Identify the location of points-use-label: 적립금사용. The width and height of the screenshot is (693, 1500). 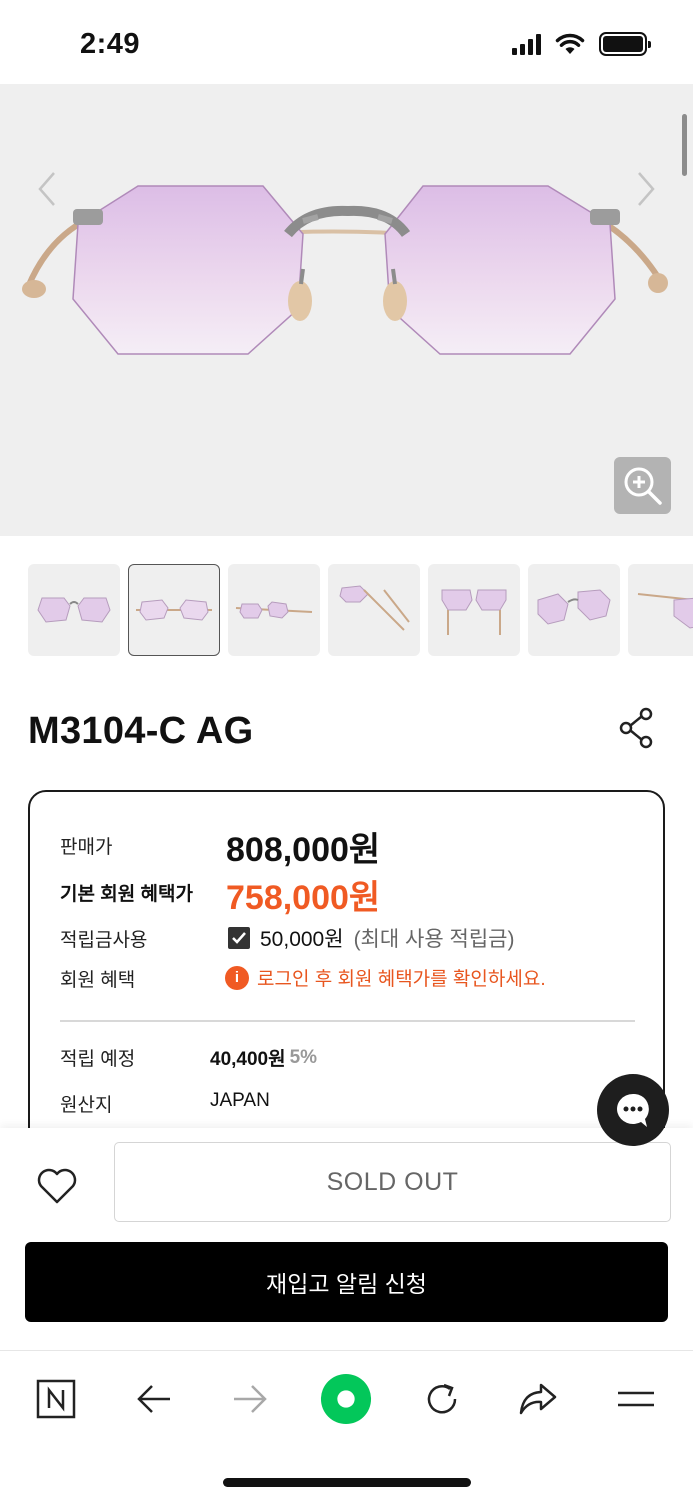
(104, 940).